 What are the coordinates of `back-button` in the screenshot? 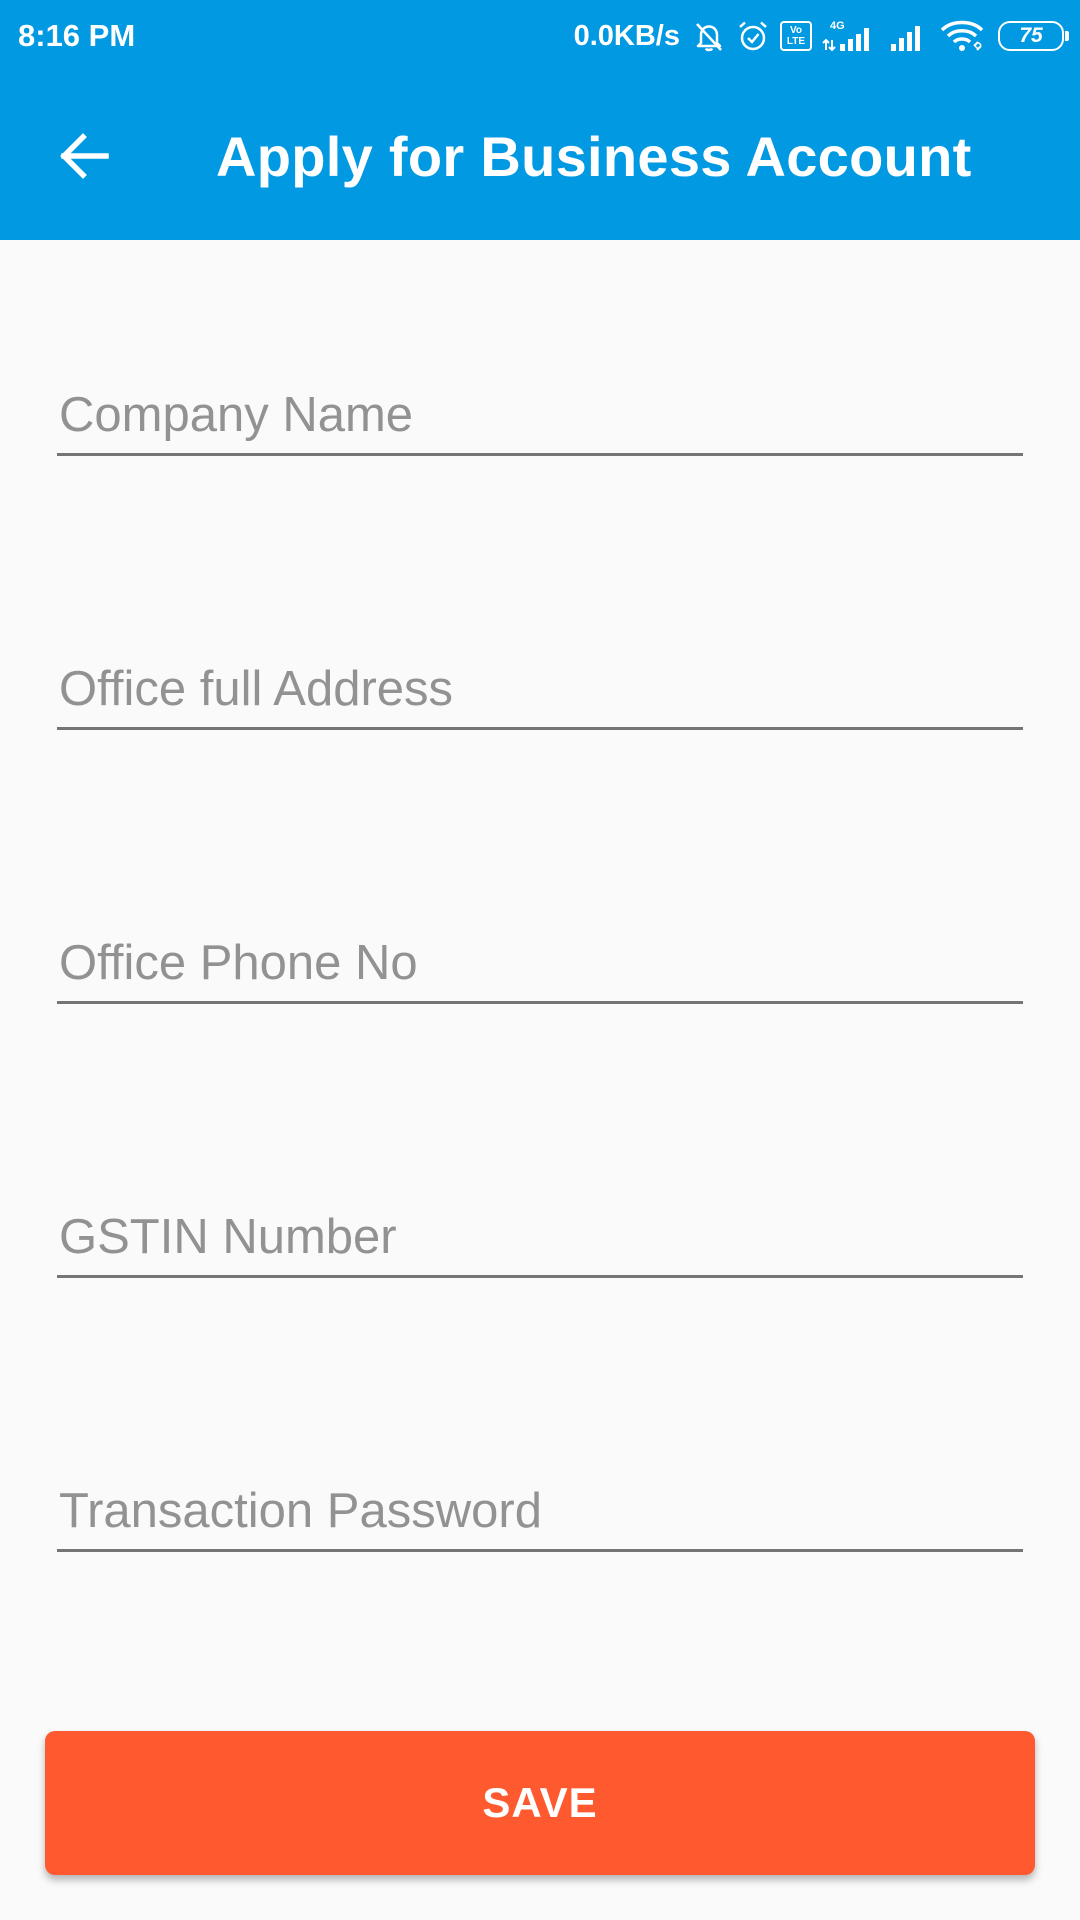 It's located at (84, 156).